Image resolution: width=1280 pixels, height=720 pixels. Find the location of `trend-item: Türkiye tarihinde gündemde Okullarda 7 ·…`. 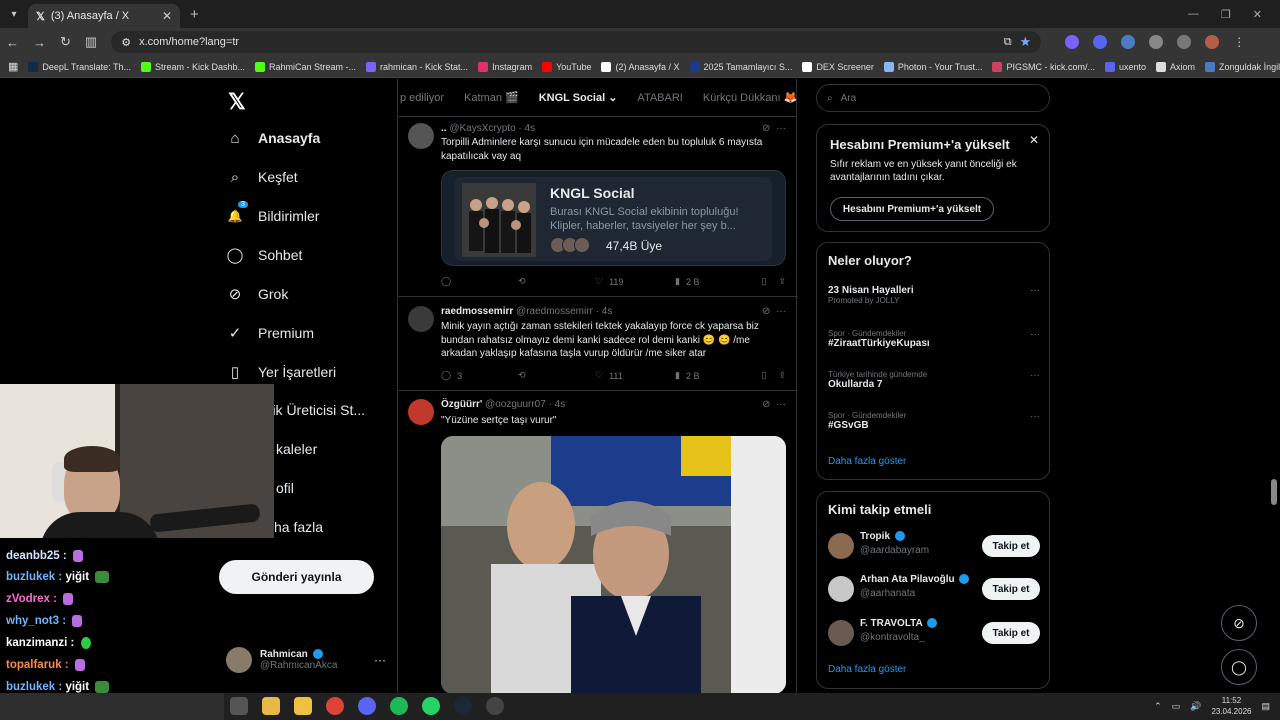

trend-item: Türkiye tarihinde gündemde Okullarda 7 ·… is located at coordinates (934, 380).